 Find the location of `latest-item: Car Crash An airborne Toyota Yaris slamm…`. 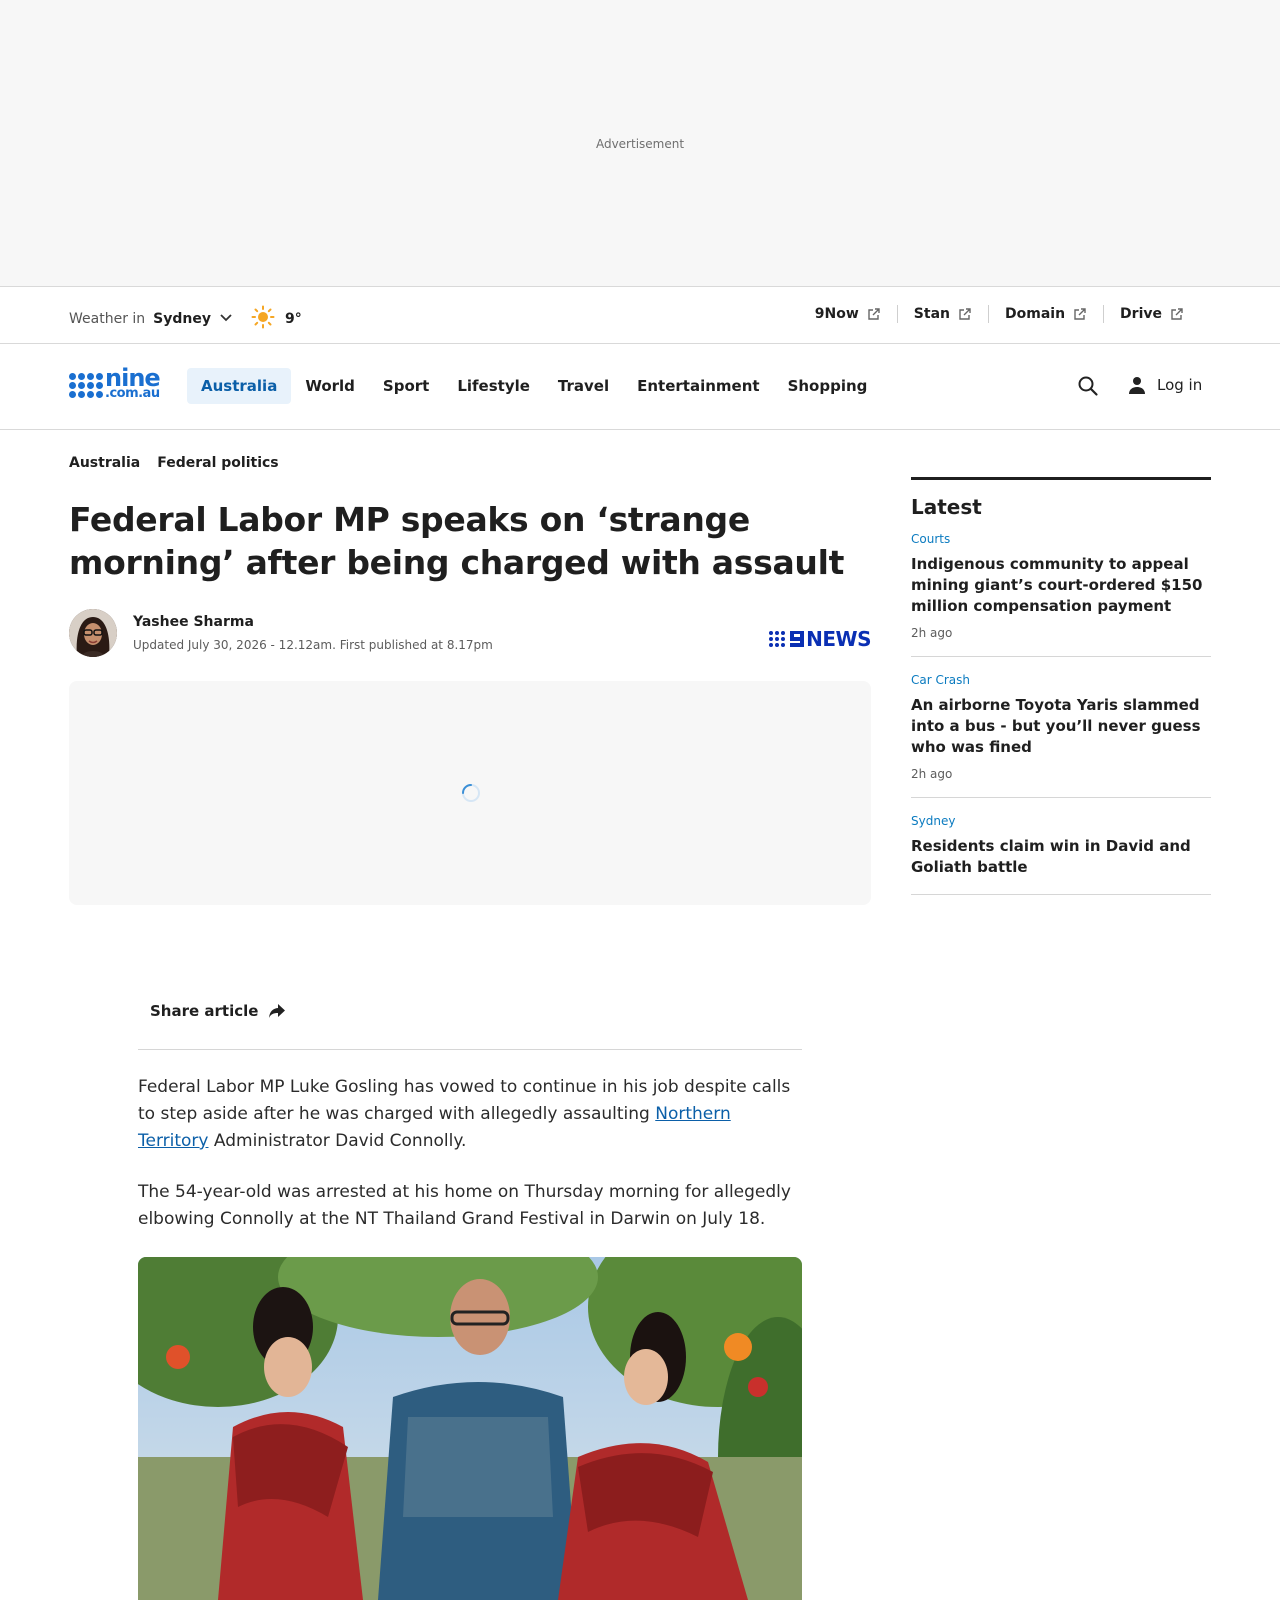

latest-item: Car Crash An airborne Toyota Yaris slamm… is located at coordinates (1061, 735).